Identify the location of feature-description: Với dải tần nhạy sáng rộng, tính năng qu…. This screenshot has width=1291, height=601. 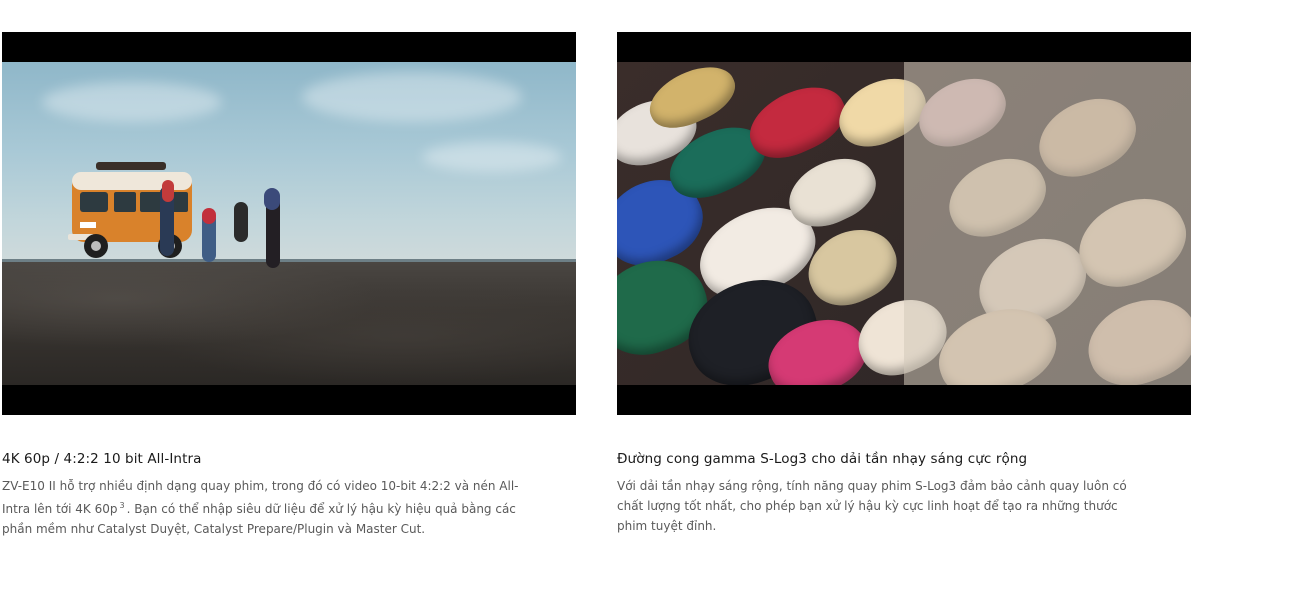
(872, 506).